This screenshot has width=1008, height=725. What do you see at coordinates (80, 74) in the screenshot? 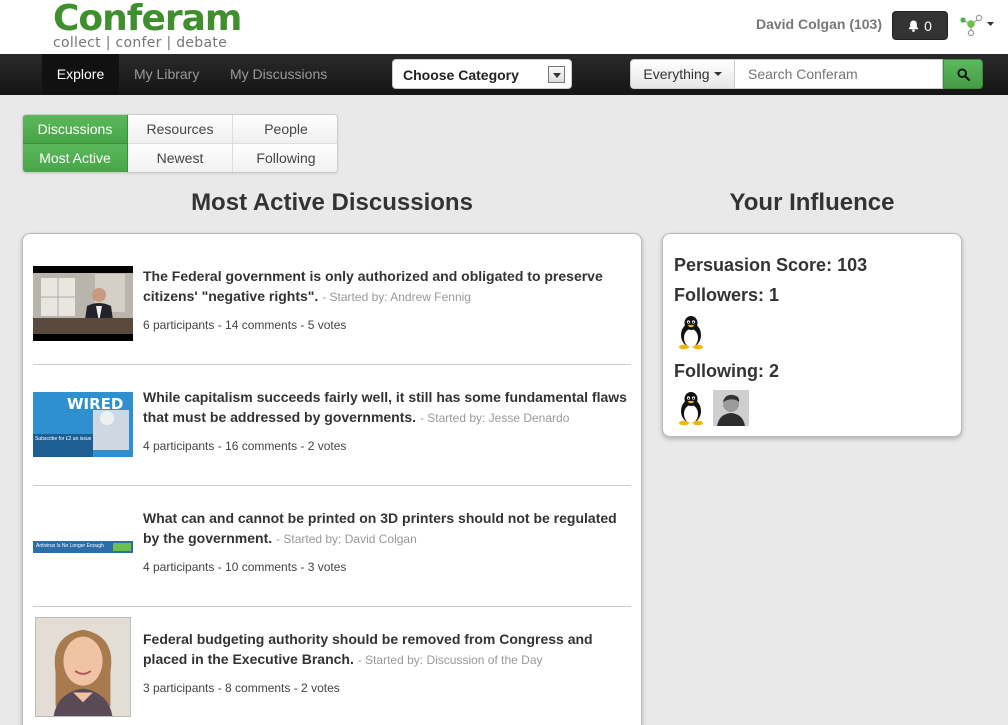
I see `nav-explore: Explore` at bounding box center [80, 74].